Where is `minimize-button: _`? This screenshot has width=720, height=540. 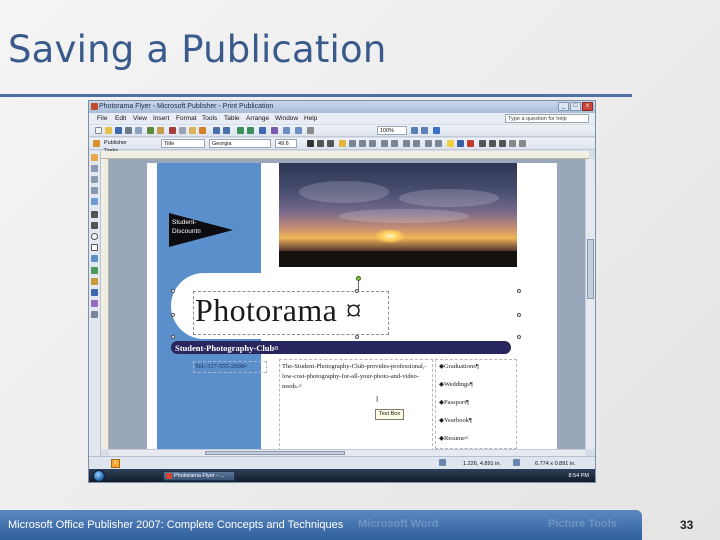
minimize-button: _ is located at coordinates (563, 106).